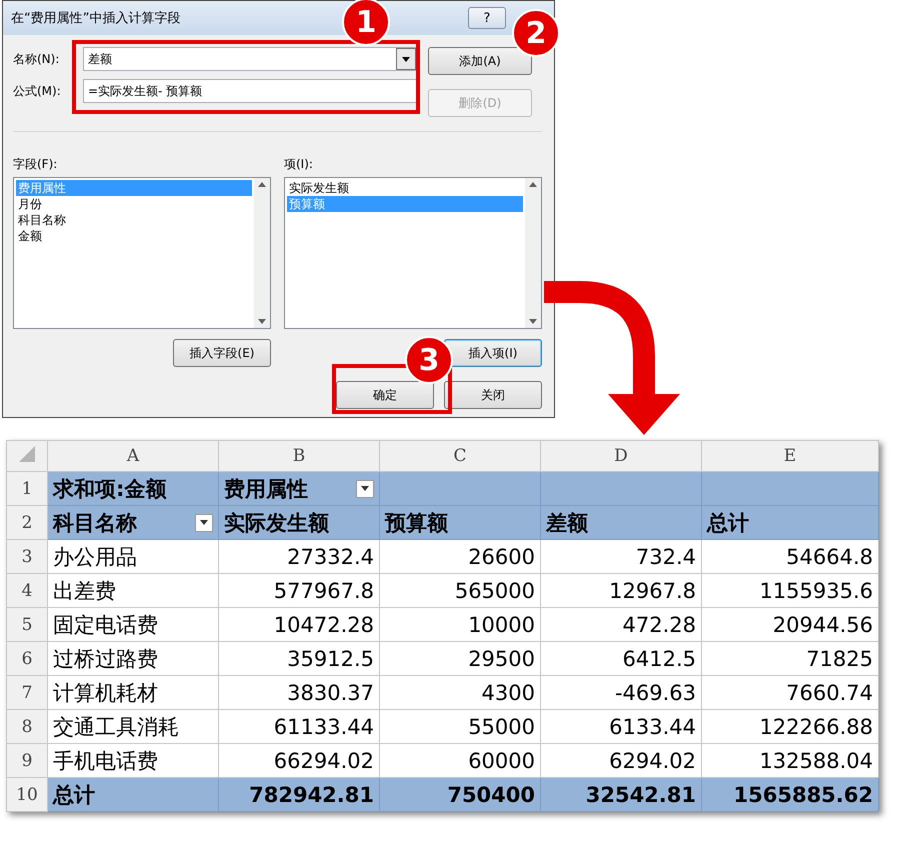  What do you see at coordinates (460, 591) in the screenshot?
I see `table-cell: 565000` at bounding box center [460, 591].